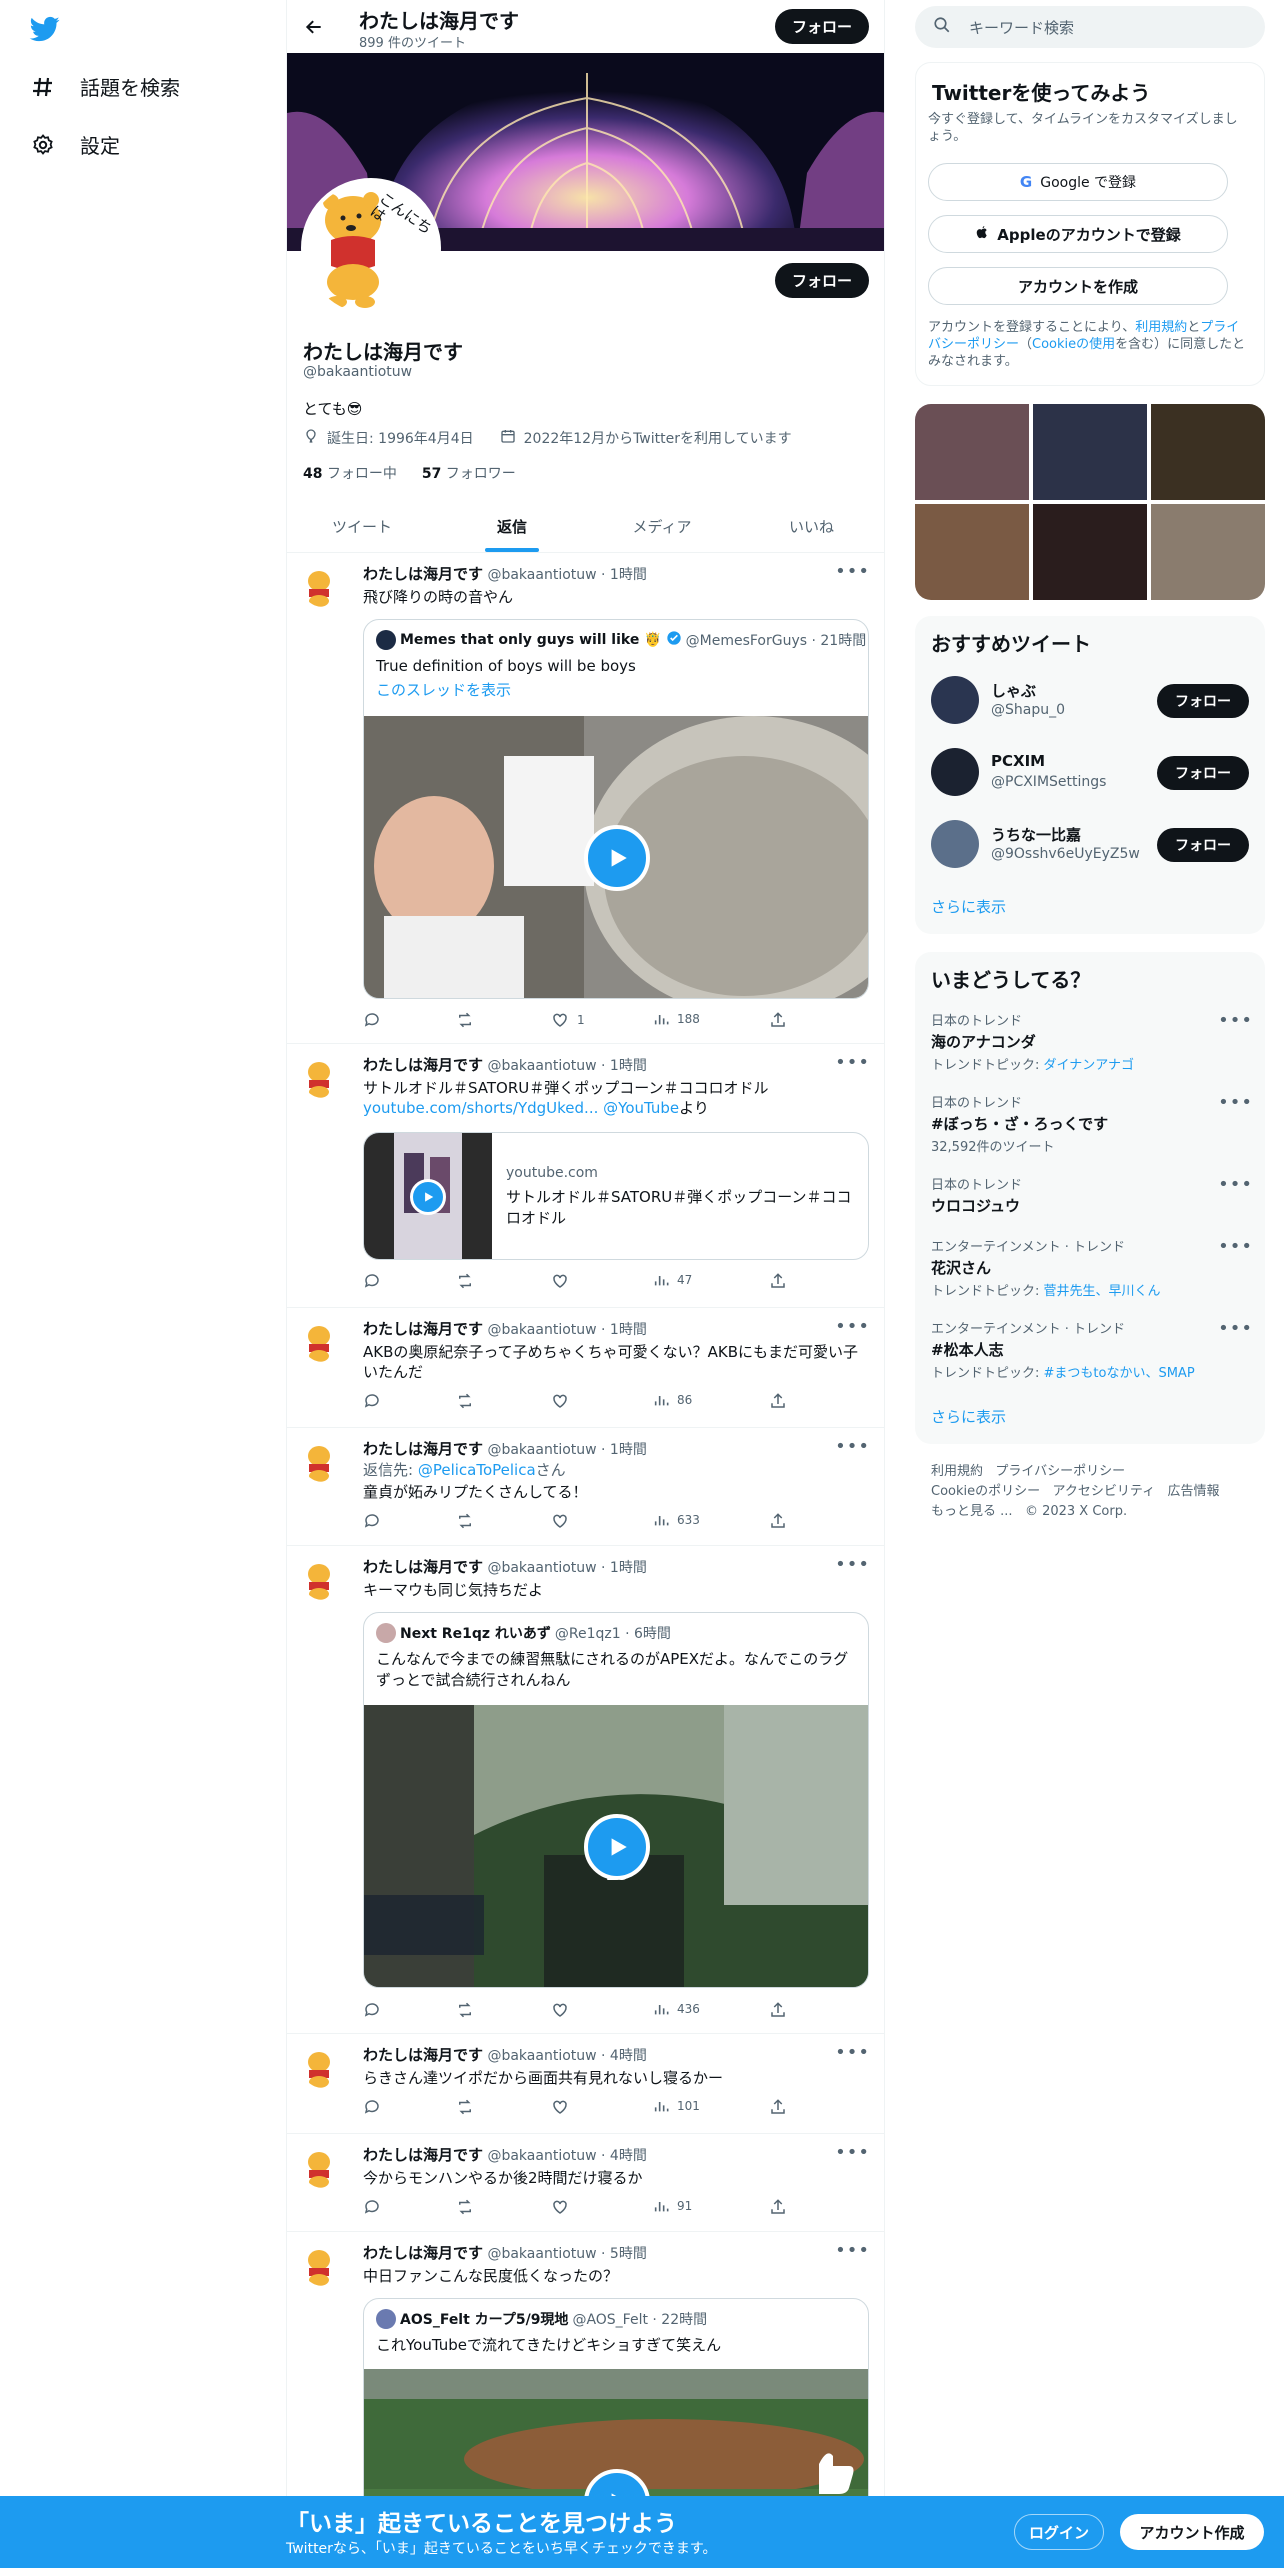  I want to click on search-box: キーワード検索, so click(1090, 27).